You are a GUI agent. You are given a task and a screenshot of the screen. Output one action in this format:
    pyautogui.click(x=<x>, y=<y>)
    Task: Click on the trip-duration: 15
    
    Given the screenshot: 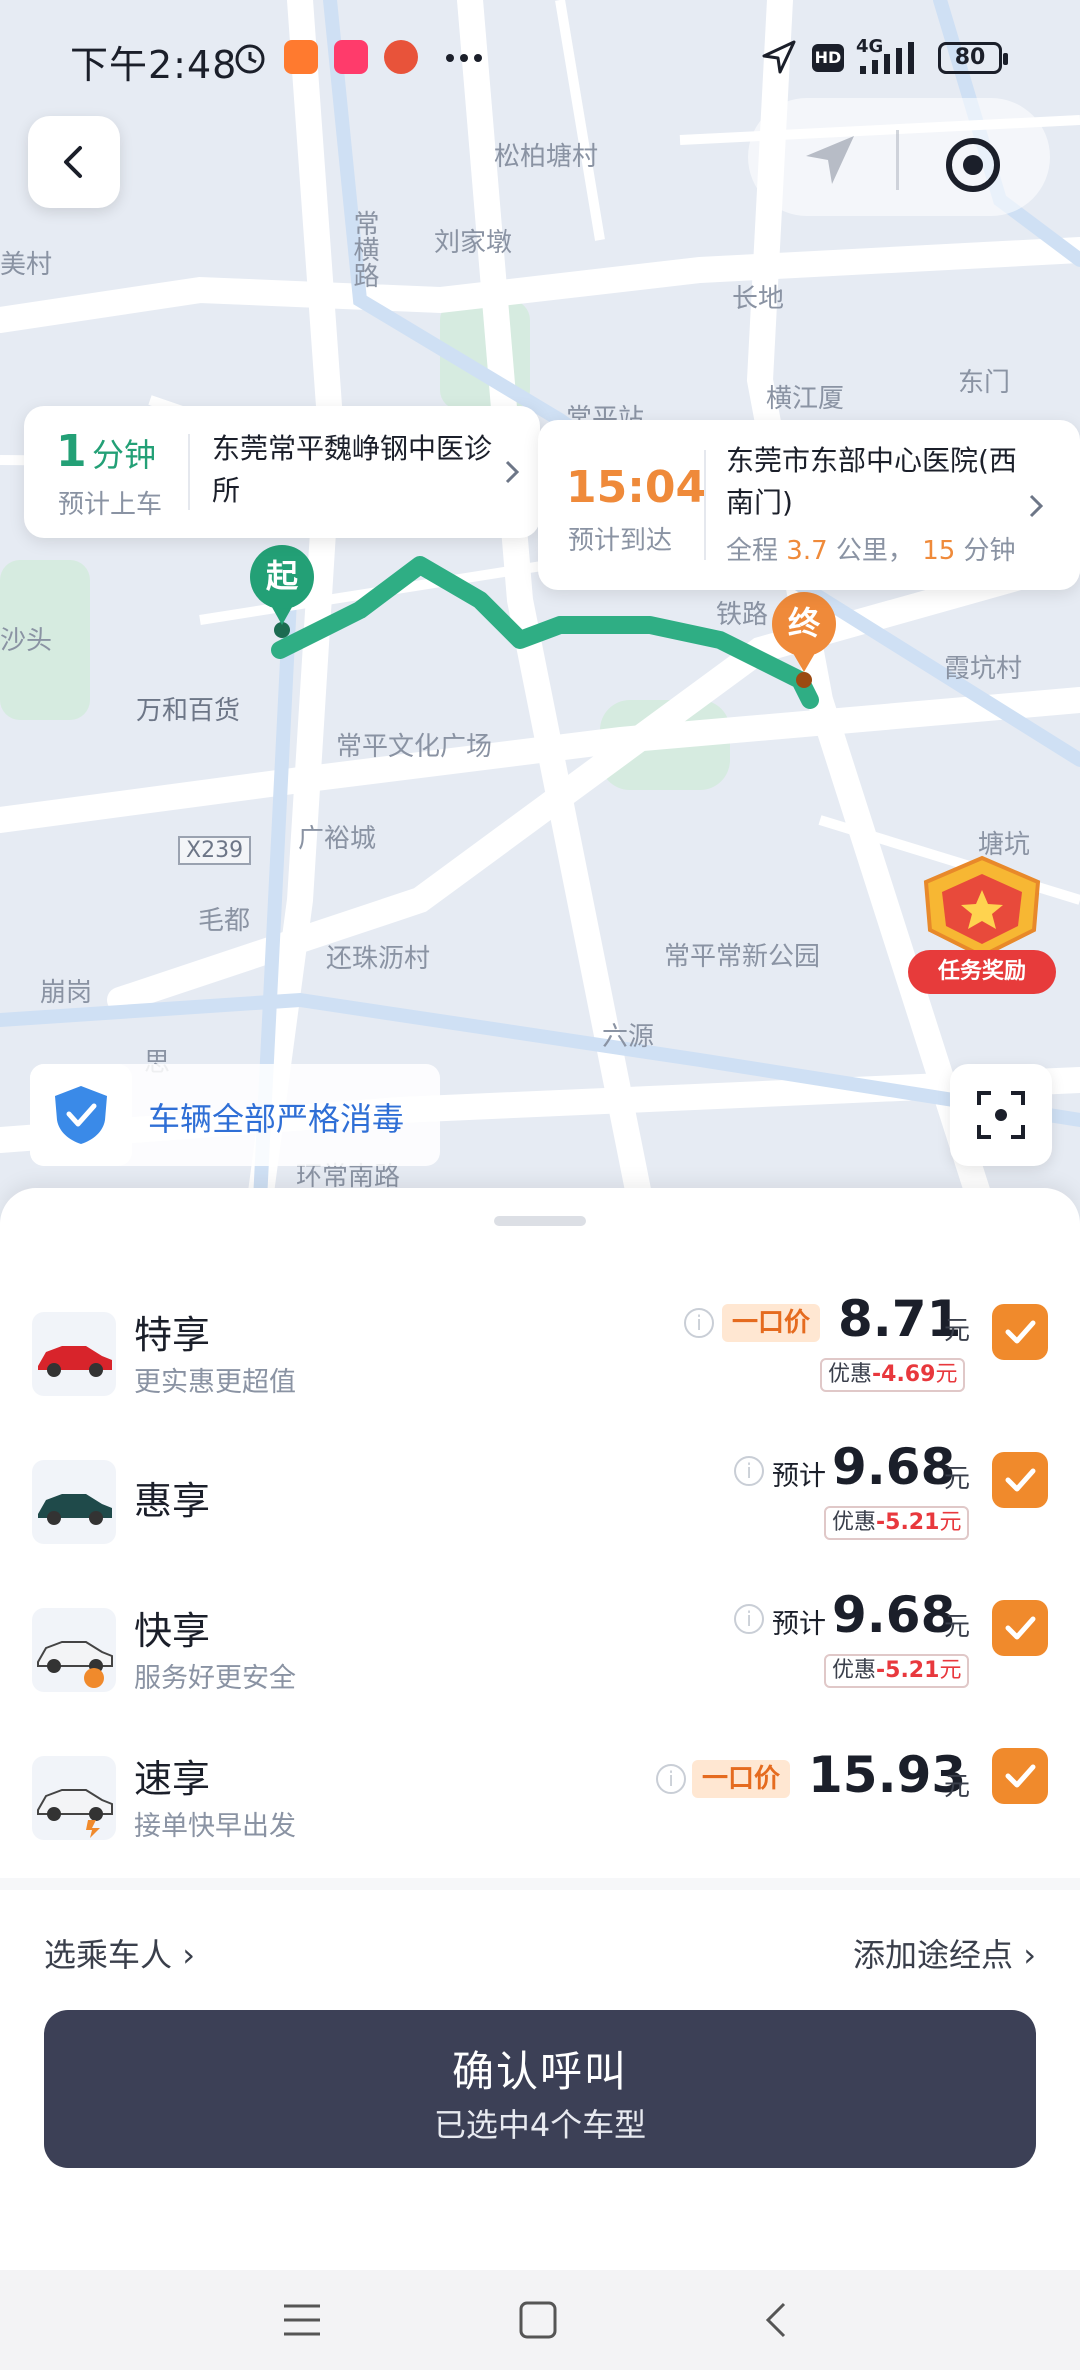 What is the action you would take?
    pyautogui.click(x=939, y=551)
    